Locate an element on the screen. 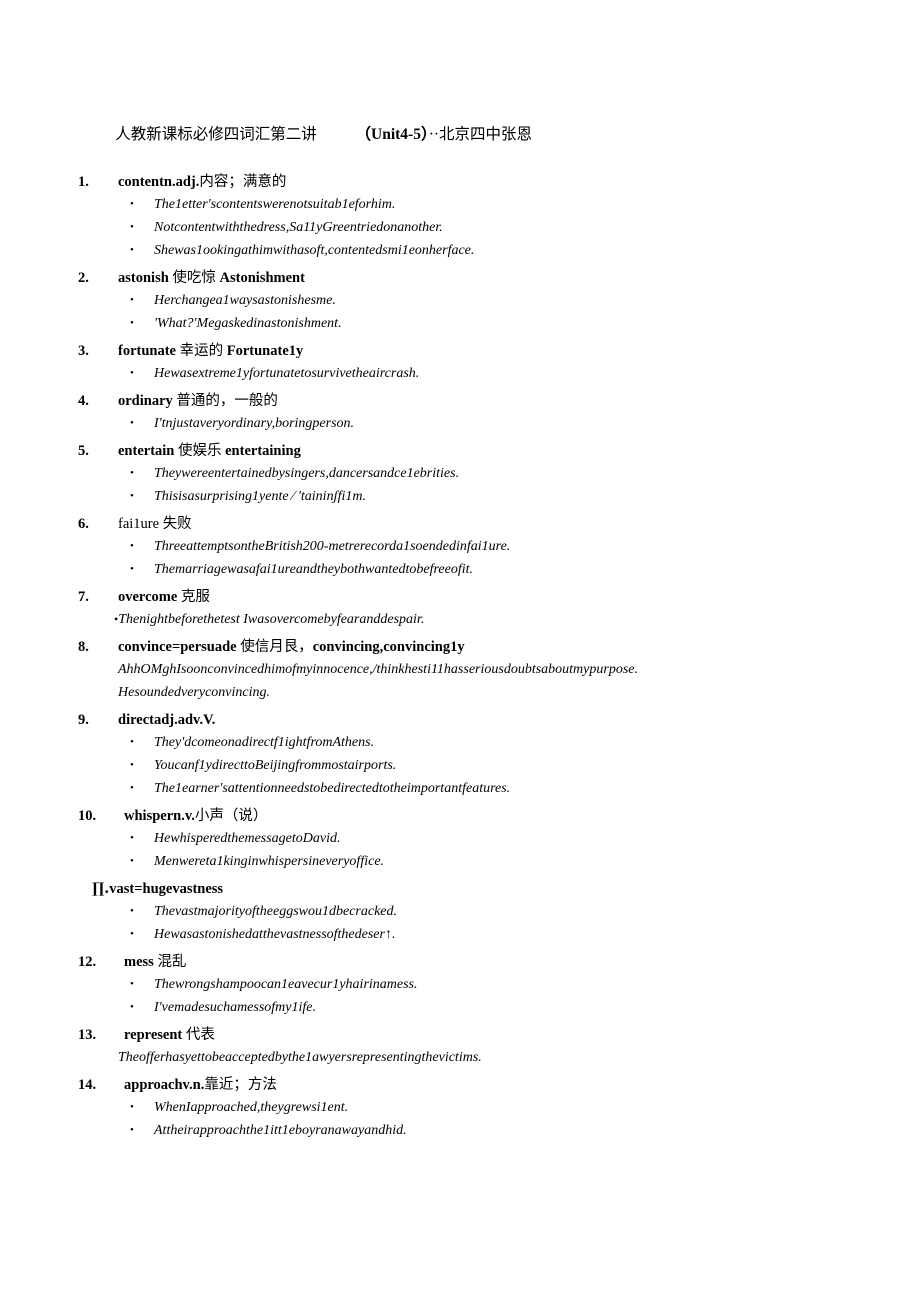  entry-word: mess is located at coordinates (141, 962).